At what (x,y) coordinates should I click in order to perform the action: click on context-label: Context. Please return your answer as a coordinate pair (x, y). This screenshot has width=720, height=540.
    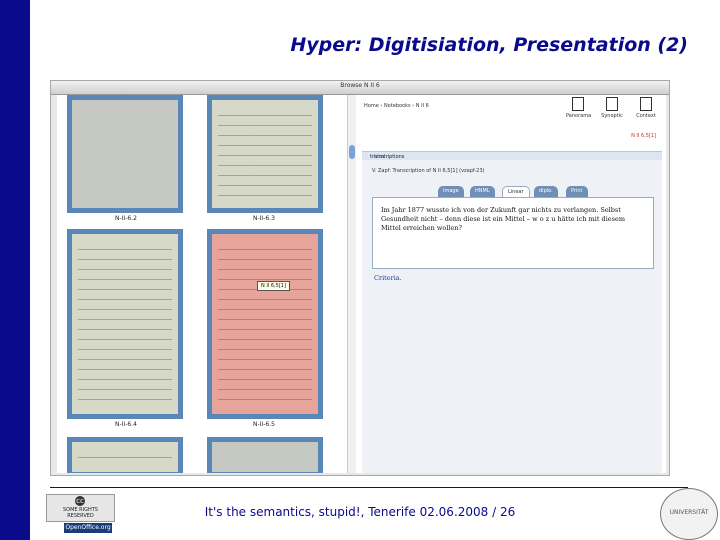
    Looking at the image, I should click on (646, 116).